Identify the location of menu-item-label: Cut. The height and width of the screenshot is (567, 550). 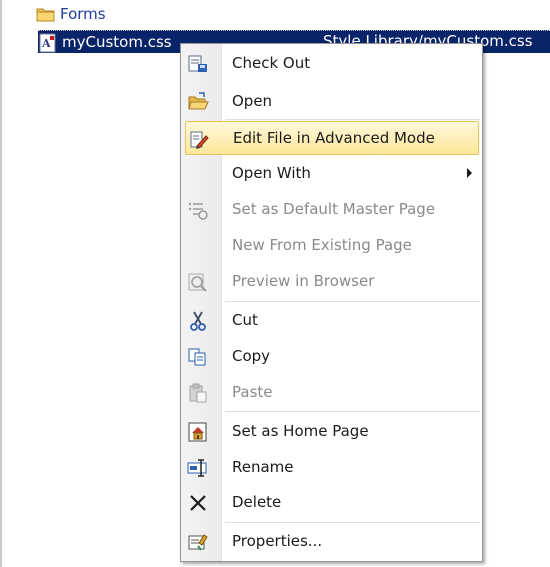
(245, 320).